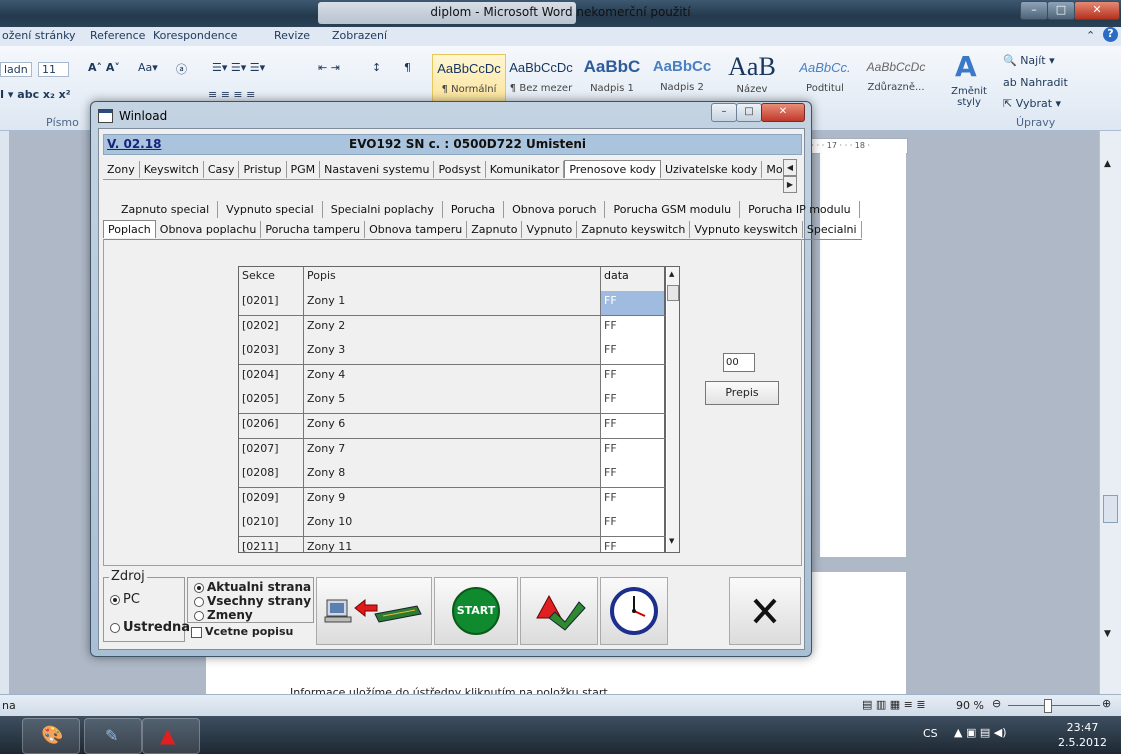 This screenshot has width=1121, height=754. What do you see at coordinates (673, 409) in the screenshot?
I see `table-scrollbar: ▲ ▼` at bounding box center [673, 409].